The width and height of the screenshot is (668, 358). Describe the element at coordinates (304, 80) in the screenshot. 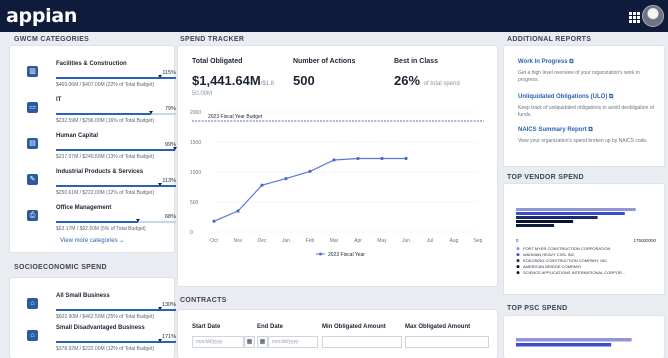

I see `actions-value: 500` at that location.